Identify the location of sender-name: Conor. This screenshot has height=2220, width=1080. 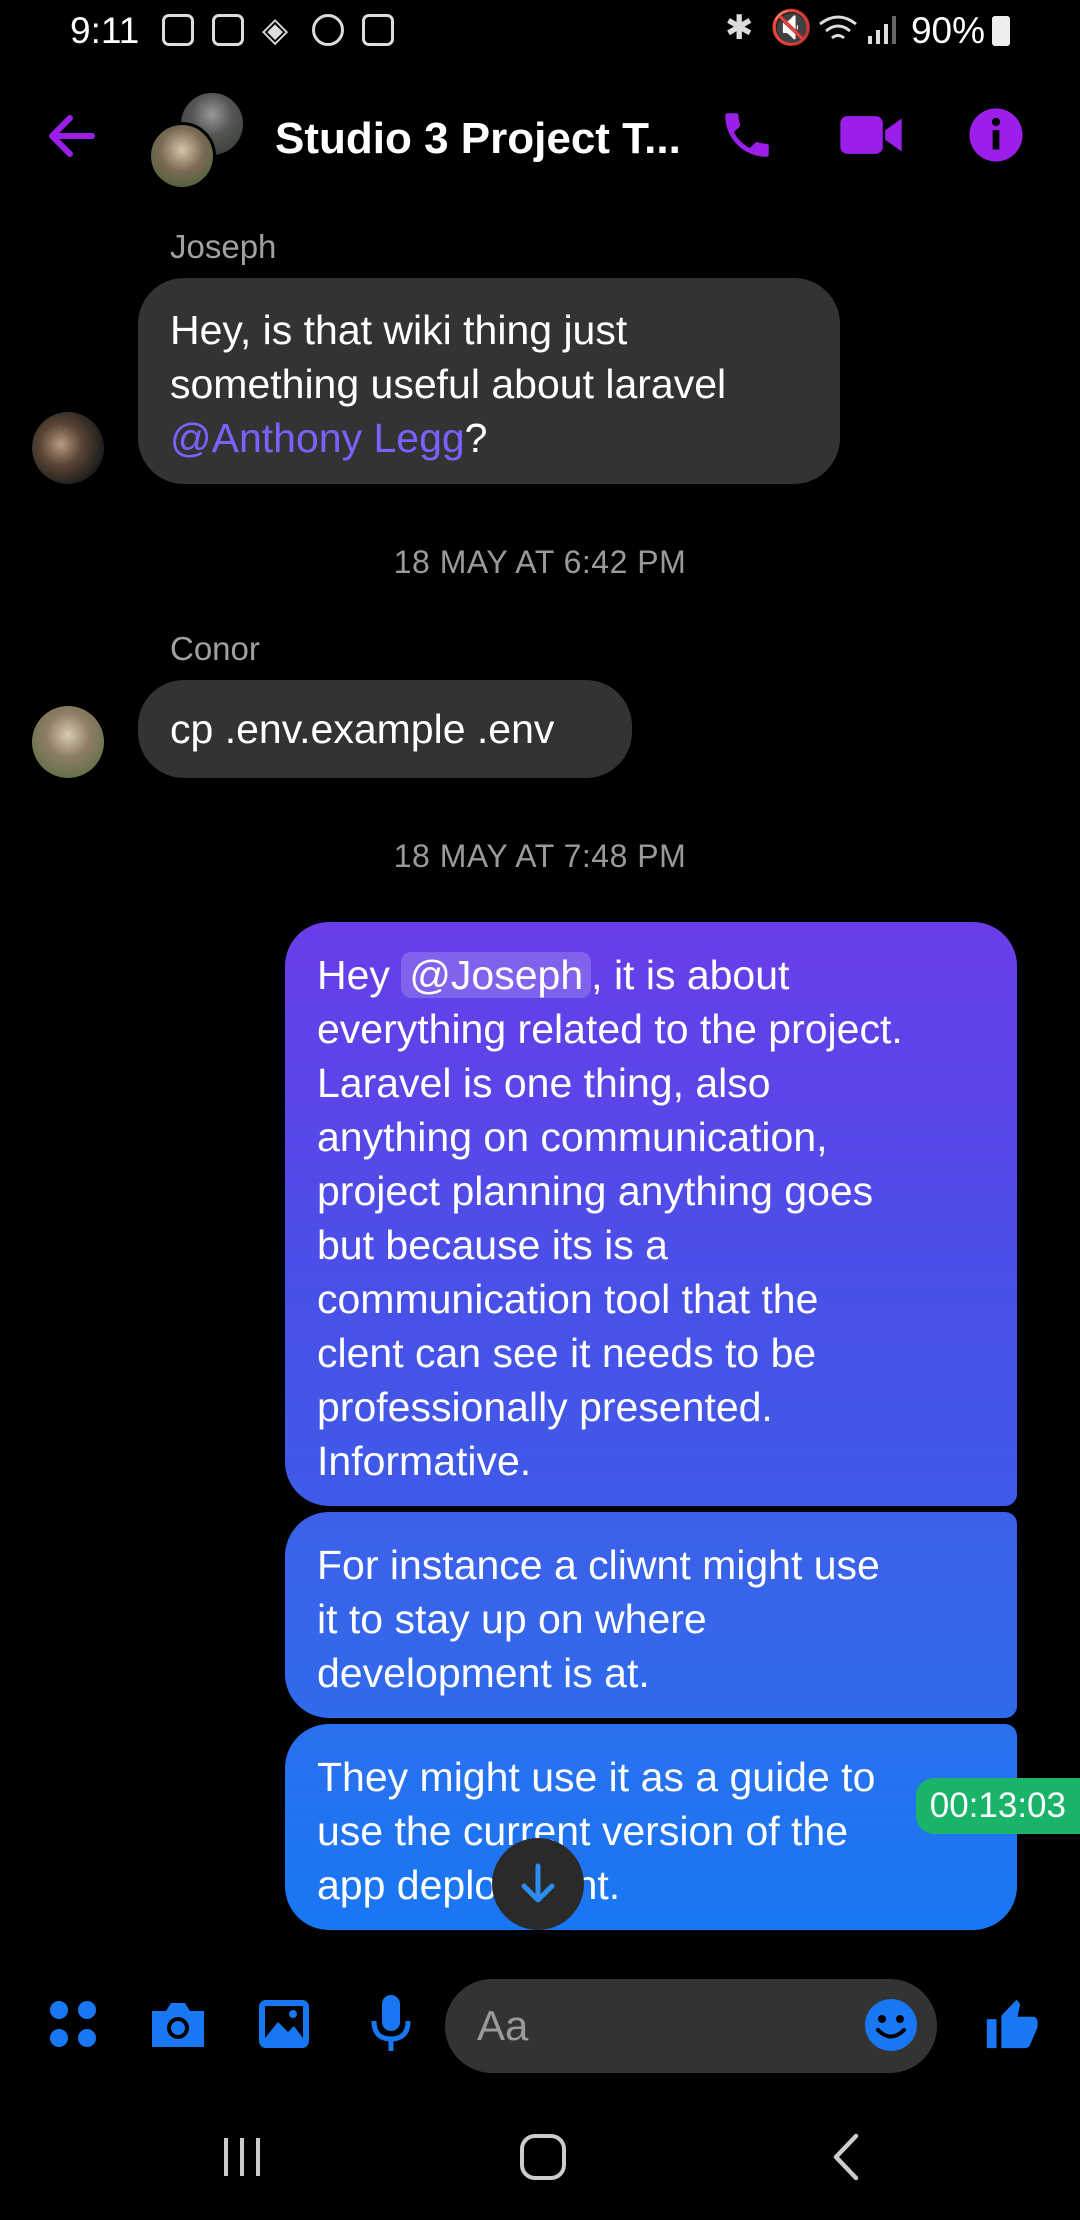
(215, 648).